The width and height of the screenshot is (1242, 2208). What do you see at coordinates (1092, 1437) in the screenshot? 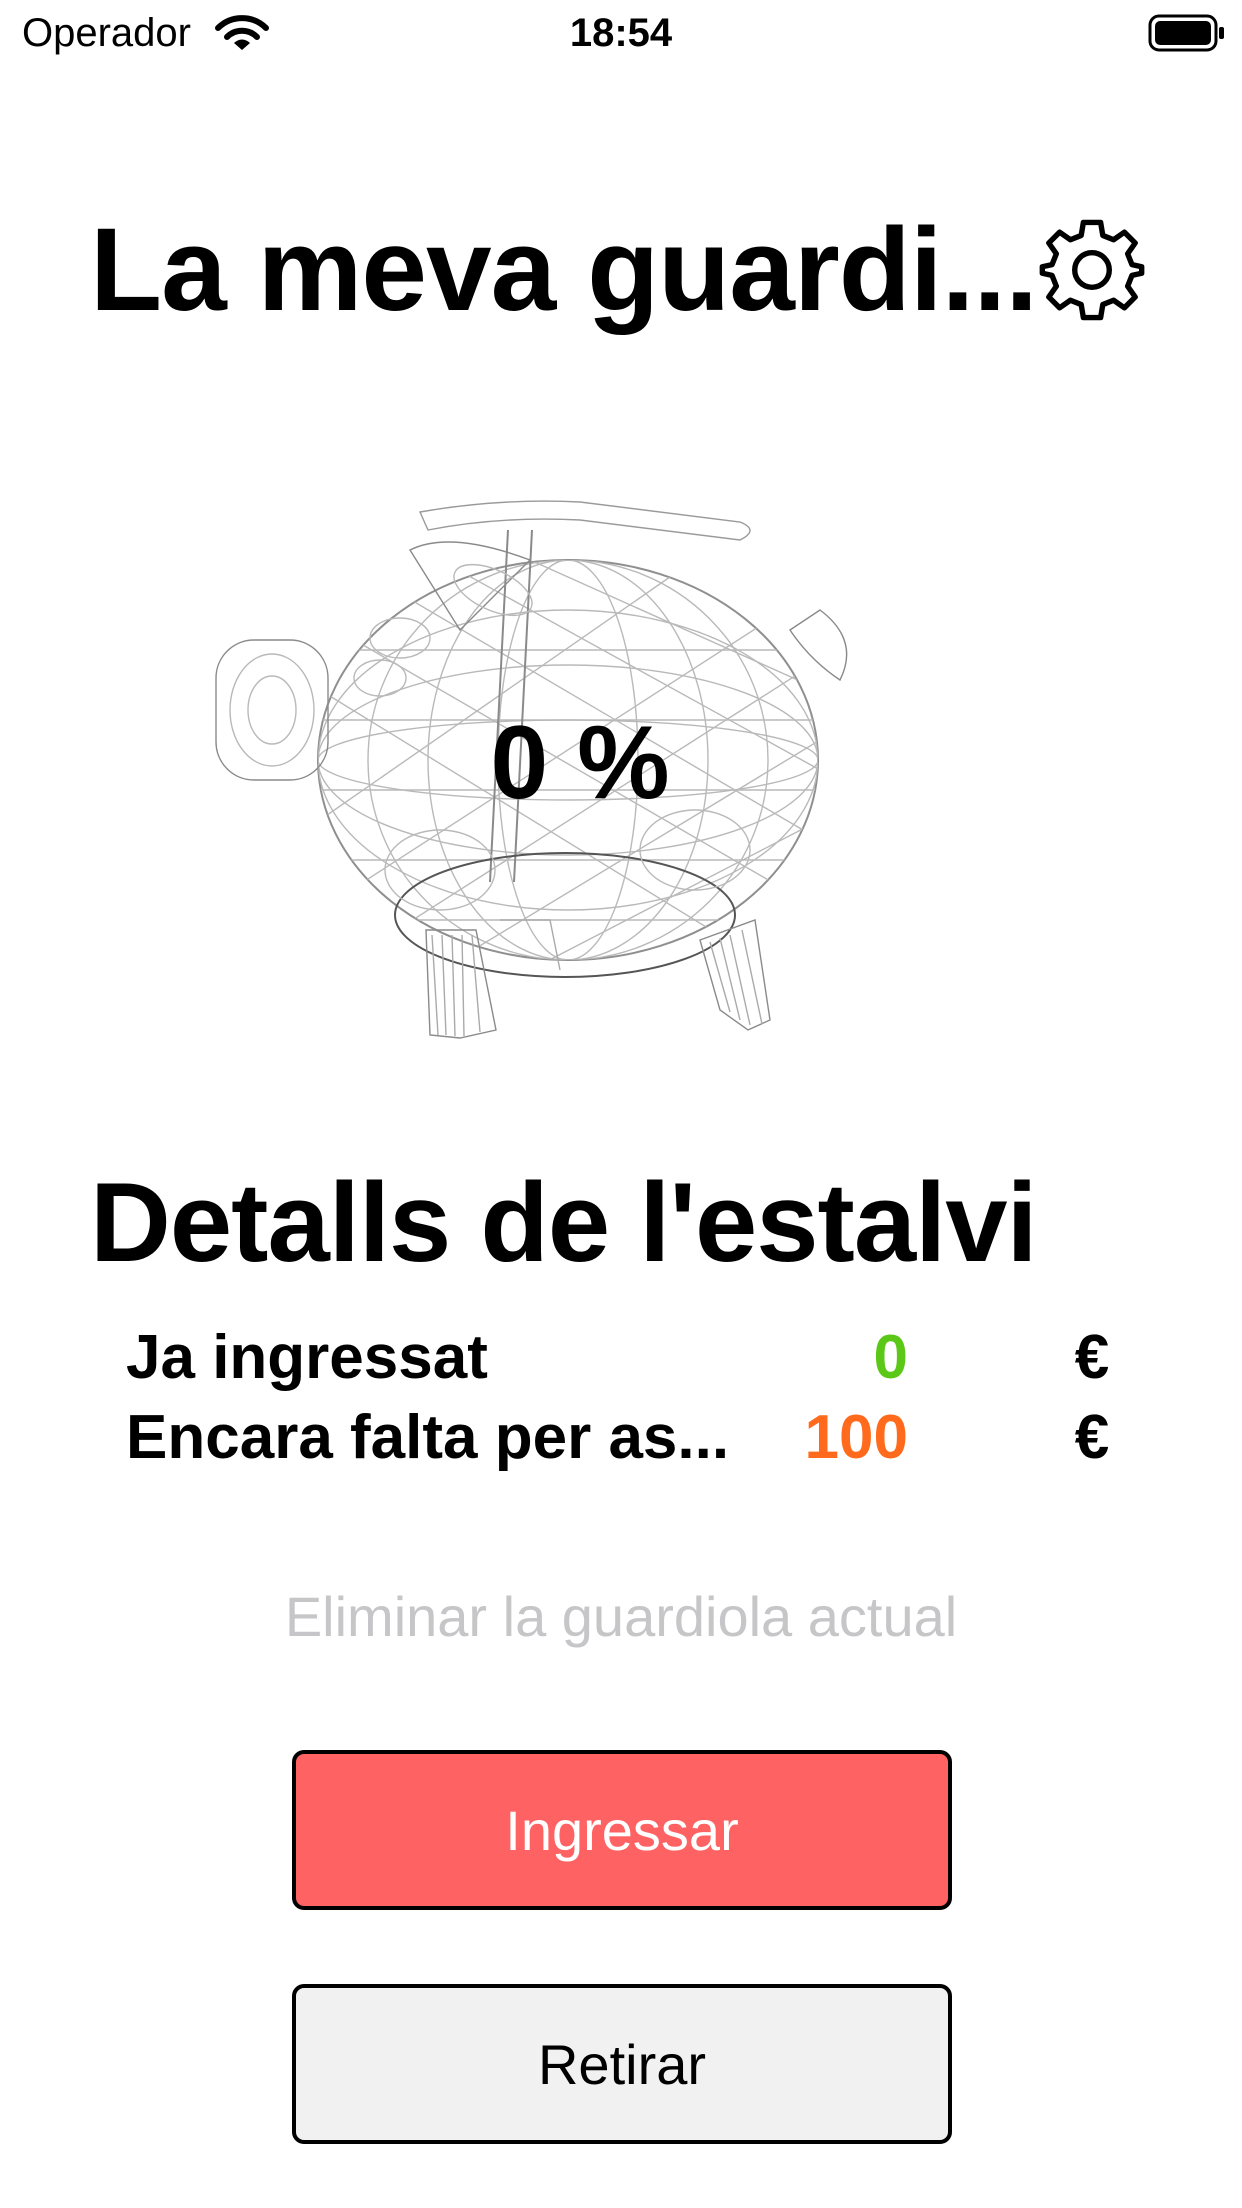
I see `remaining-currency: €` at bounding box center [1092, 1437].